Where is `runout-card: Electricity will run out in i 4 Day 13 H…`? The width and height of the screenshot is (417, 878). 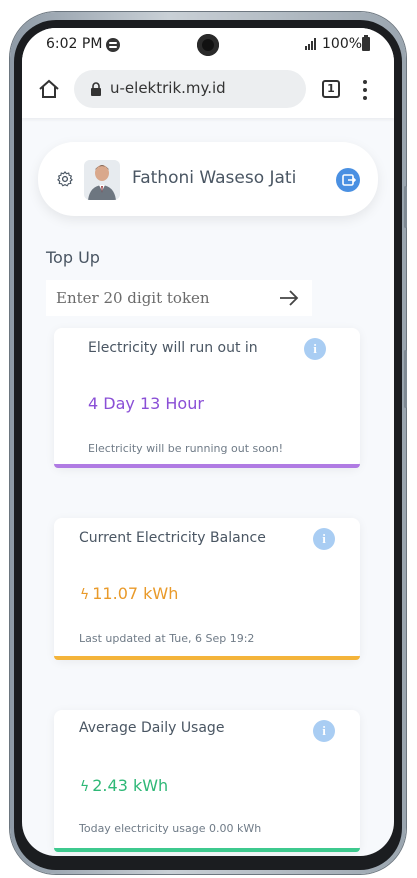 runout-card: Electricity will run out in i 4 Day 13 H… is located at coordinates (207, 398).